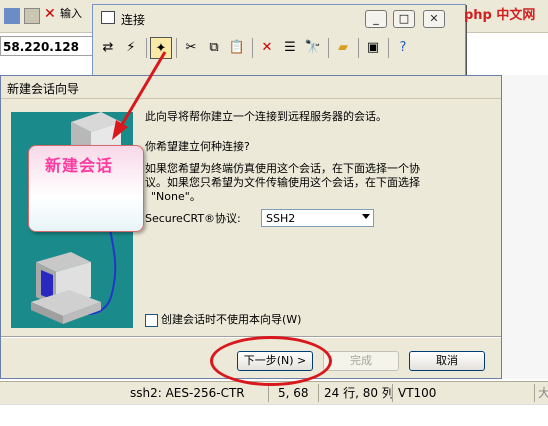  What do you see at coordinates (500, 15) in the screenshot?
I see `watermark-text: php 中文网` at bounding box center [500, 15].